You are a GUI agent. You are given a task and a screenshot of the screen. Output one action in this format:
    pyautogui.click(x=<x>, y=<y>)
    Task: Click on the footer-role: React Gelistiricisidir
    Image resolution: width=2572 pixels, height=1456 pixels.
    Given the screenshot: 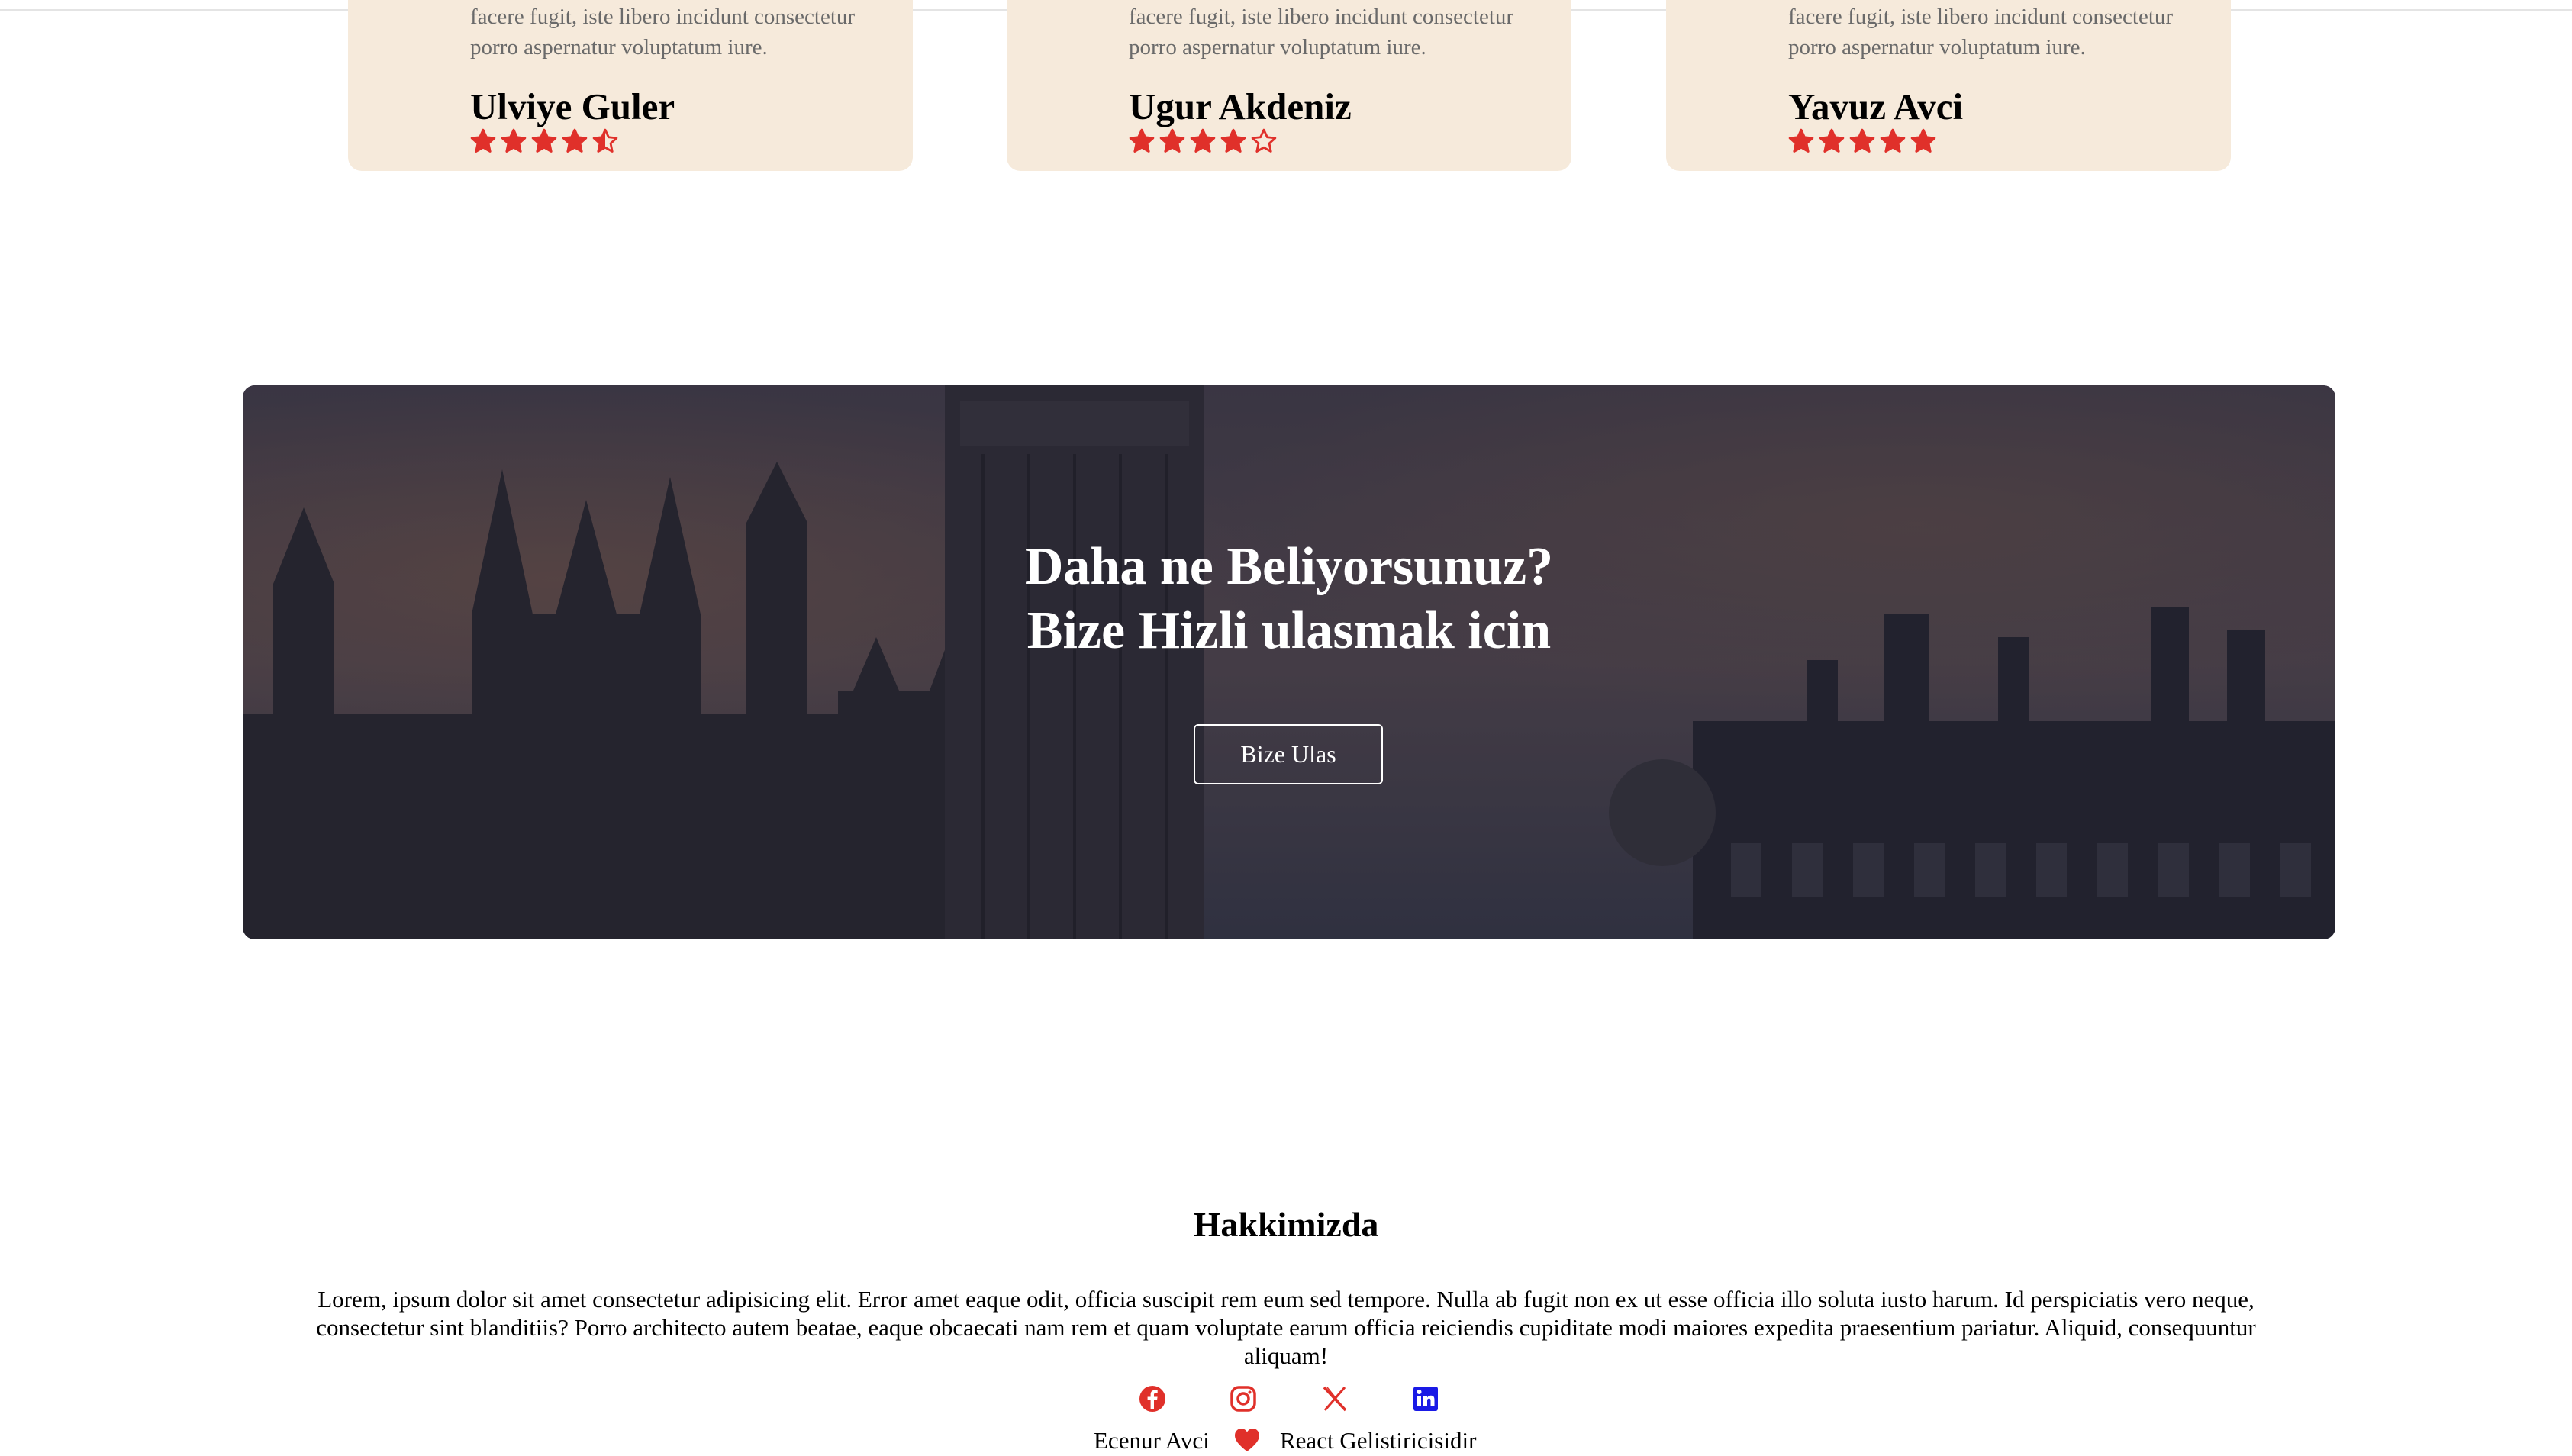 What is the action you would take?
    pyautogui.click(x=1378, y=1440)
    